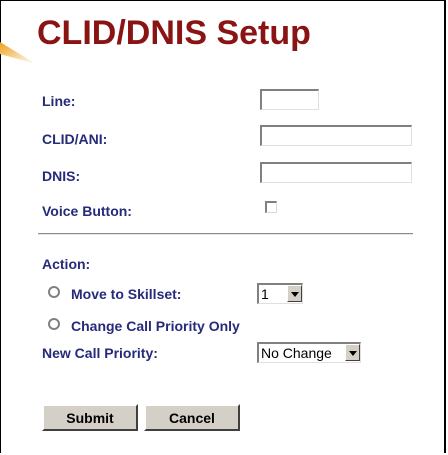  Describe the element at coordinates (336, 135) in the screenshot. I see `clid-ani-input` at that location.